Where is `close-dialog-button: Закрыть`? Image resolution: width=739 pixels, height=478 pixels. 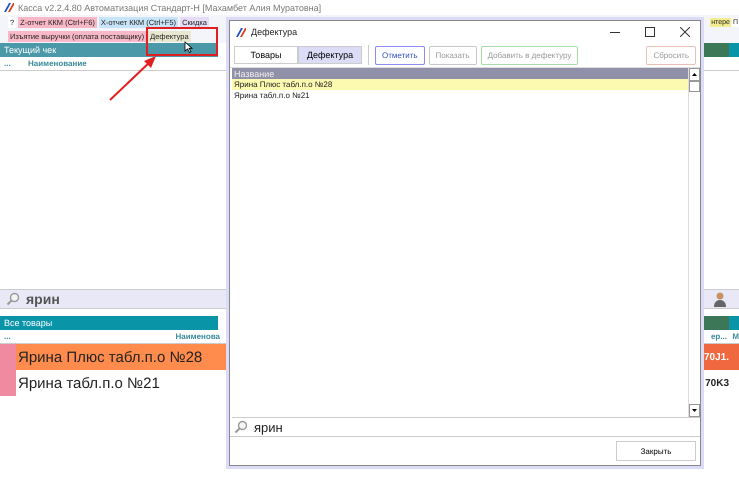
close-dialog-button: Закрыть is located at coordinates (656, 451).